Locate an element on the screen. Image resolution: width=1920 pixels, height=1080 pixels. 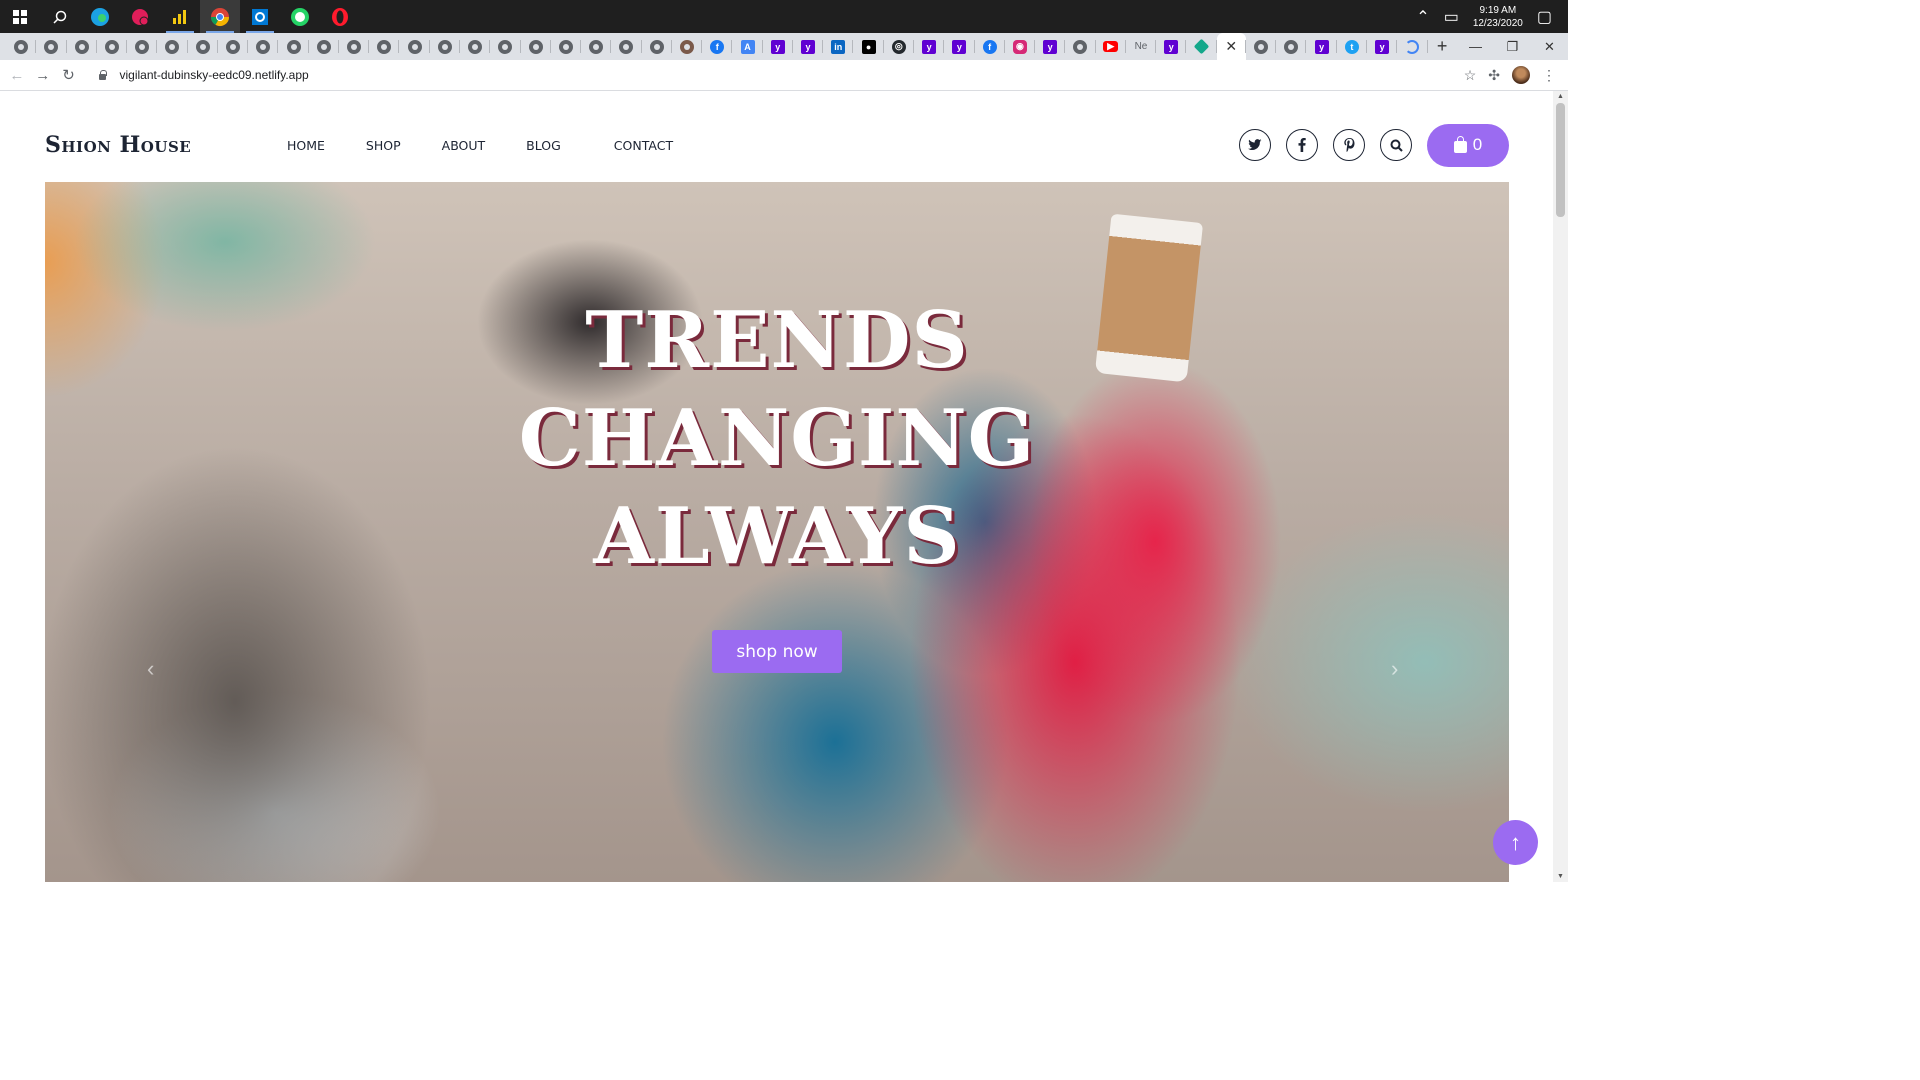
shop-now-button: shop now is located at coordinates (777, 651).